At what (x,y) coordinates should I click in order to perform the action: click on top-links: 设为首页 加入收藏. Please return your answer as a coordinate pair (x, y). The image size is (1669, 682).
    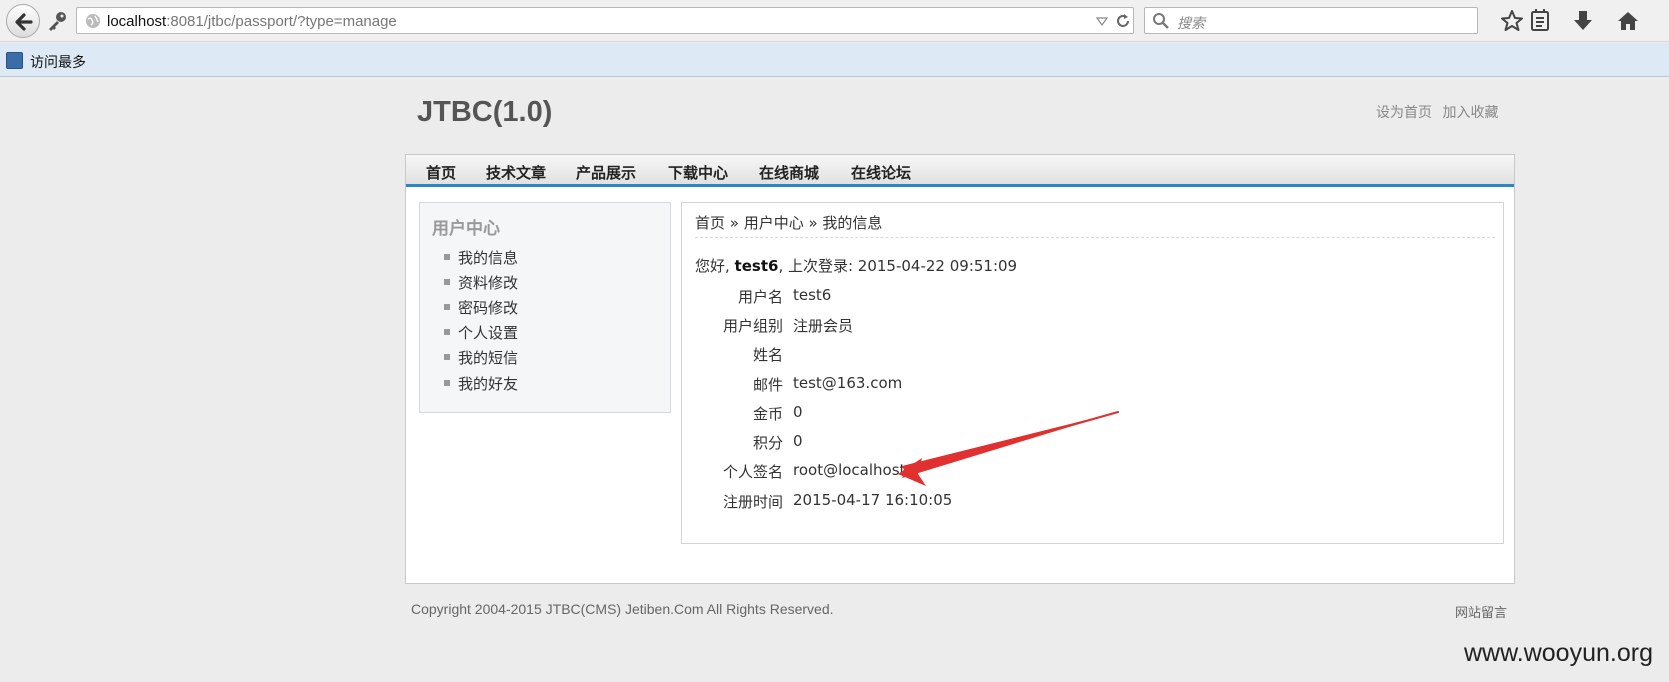
    Looking at the image, I should click on (1440, 112).